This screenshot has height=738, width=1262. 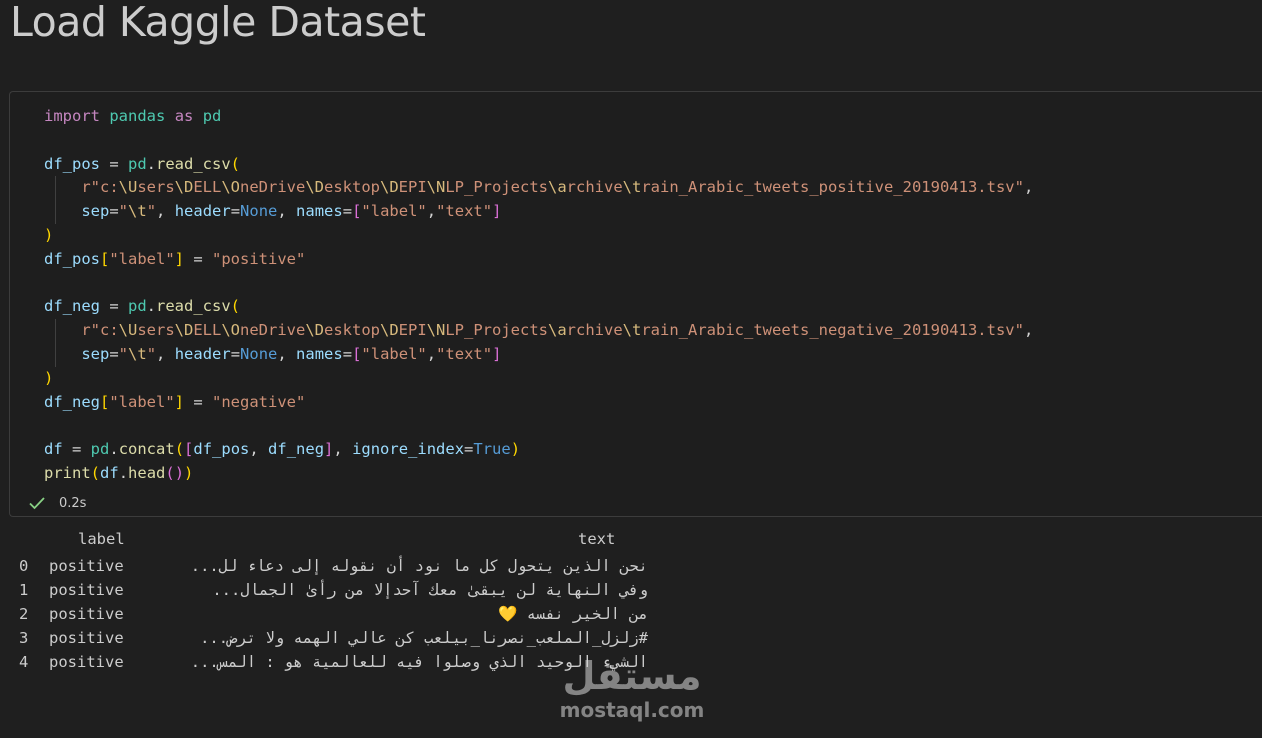 What do you see at coordinates (72, 116) in the screenshot?
I see `code-token: import` at bounding box center [72, 116].